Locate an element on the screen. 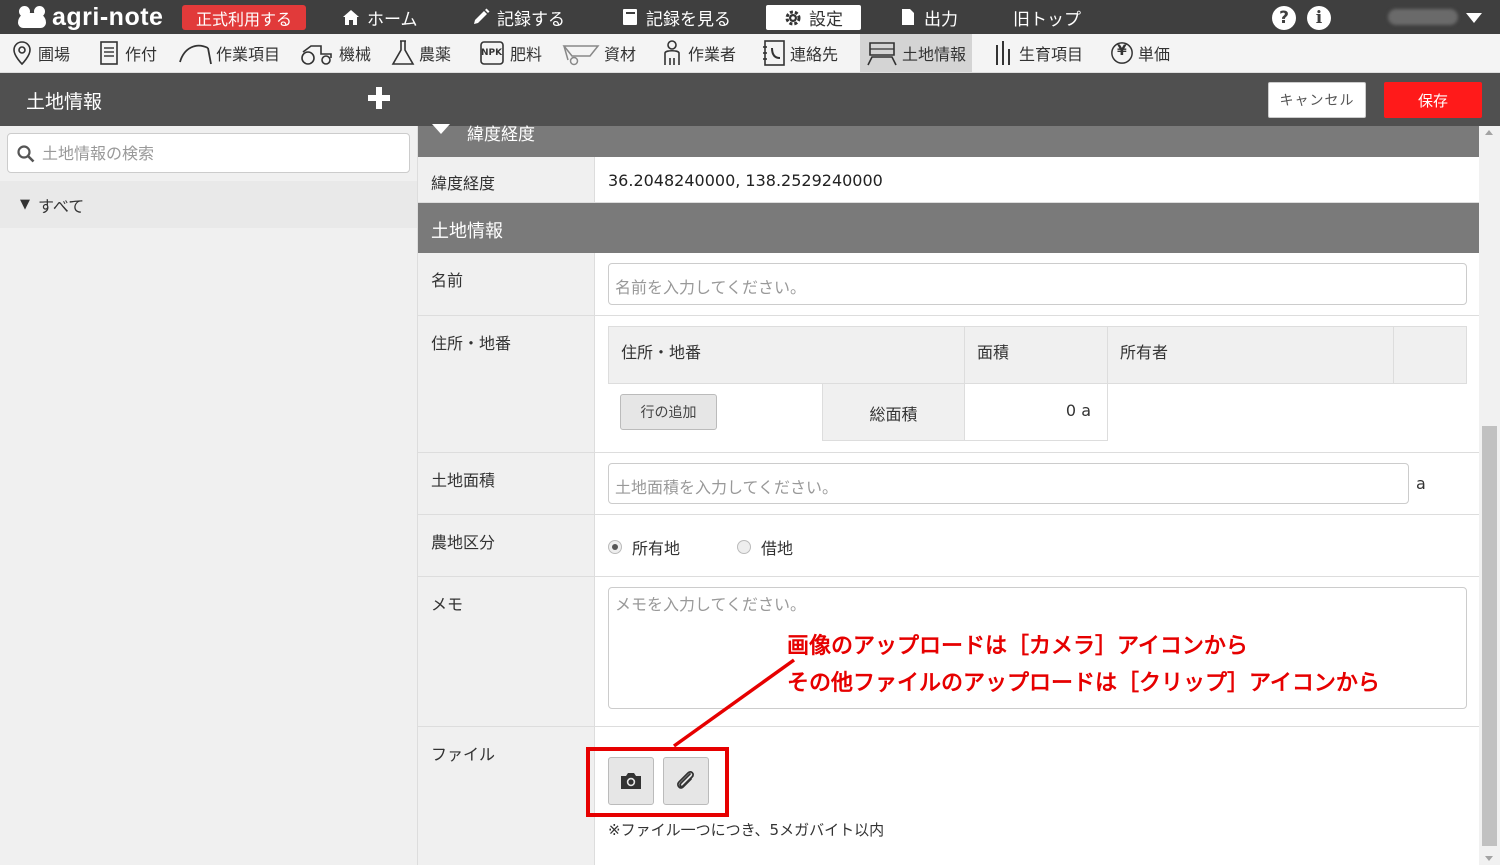 The width and height of the screenshot is (1500, 865). menu-item-pesticide: 農薬 is located at coordinates (421, 53).